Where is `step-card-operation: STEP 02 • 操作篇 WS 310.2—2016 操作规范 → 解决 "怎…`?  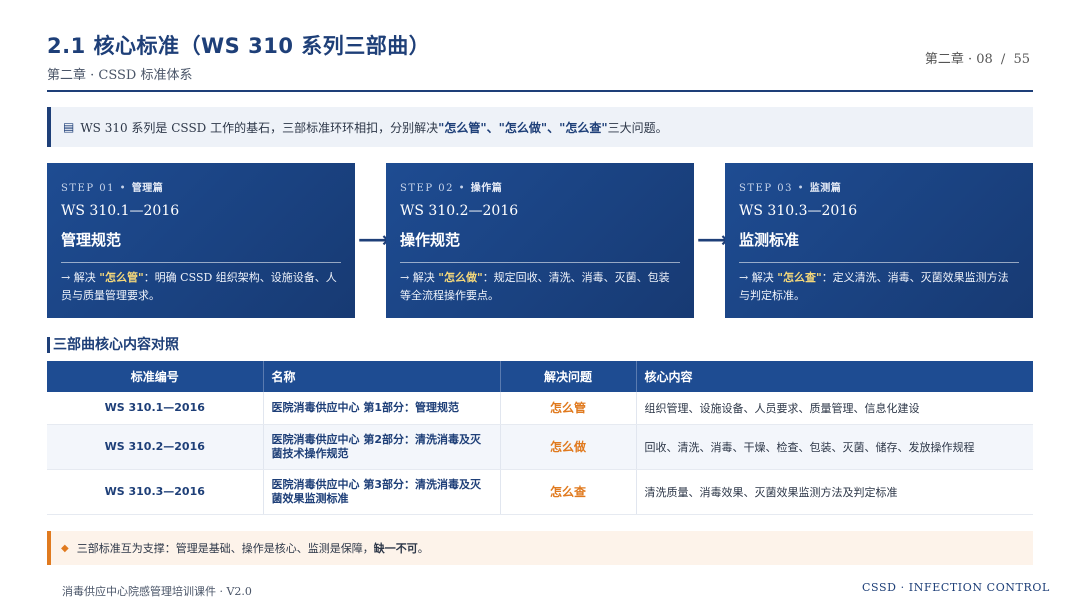 step-card-operation: STEP 02 • 操作篇 WS 310.2—2016 操作规范 → 解决 "怎… is located at coordinates (540, 240).